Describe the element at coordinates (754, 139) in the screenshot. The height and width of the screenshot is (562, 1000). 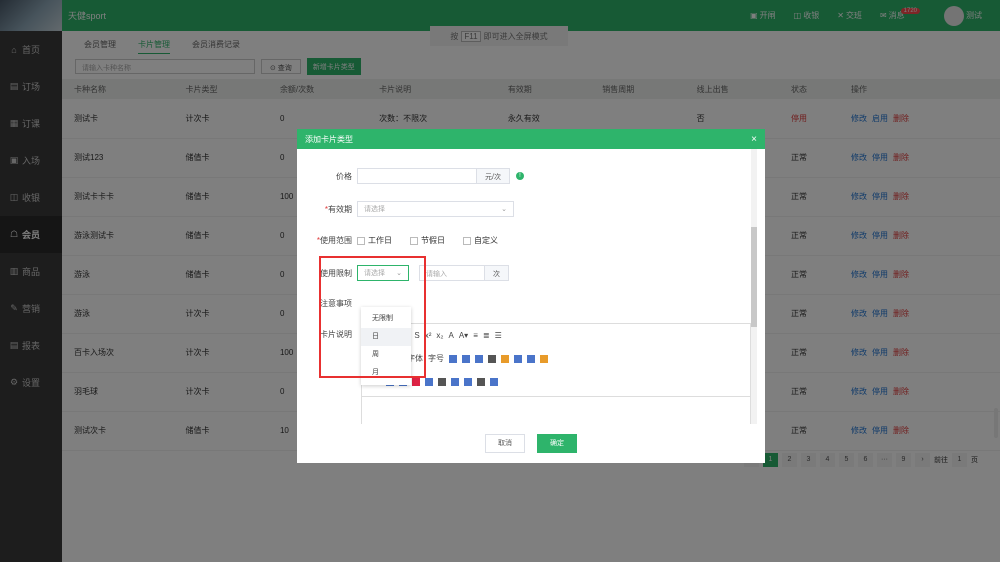
I see `close-icon: ×` at that location.